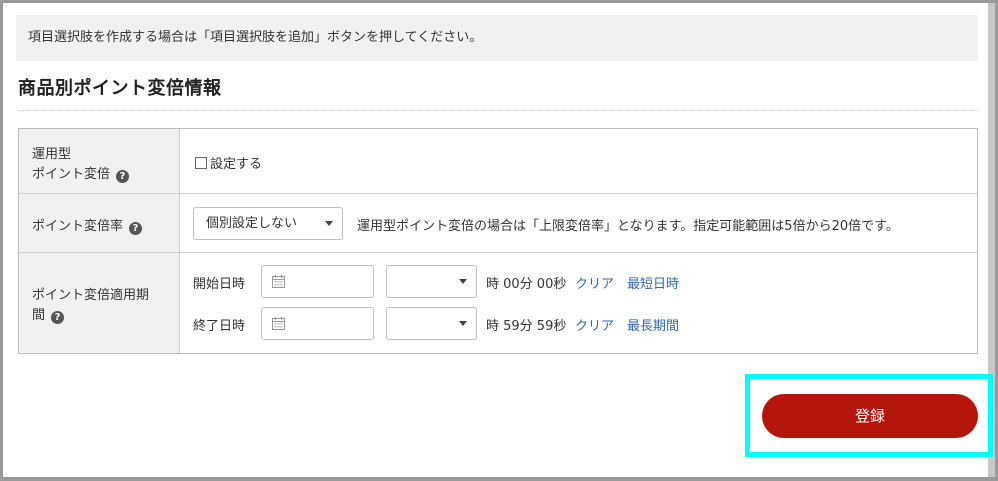  I want to click on row-operation-type-value: 設定する, so click(579, 161).